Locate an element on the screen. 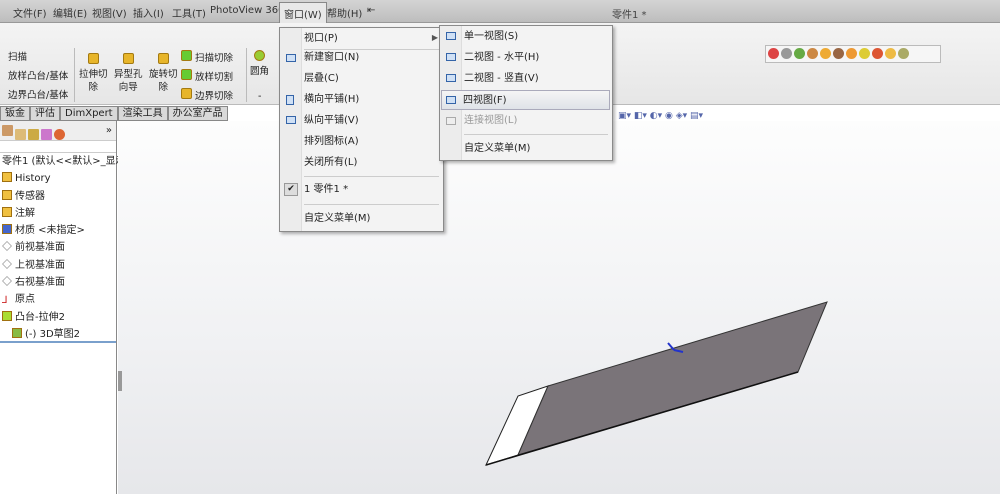 Image resolution: width=1000 pixels, height=494 pixels. part-model is located at coordinates (656, 383).